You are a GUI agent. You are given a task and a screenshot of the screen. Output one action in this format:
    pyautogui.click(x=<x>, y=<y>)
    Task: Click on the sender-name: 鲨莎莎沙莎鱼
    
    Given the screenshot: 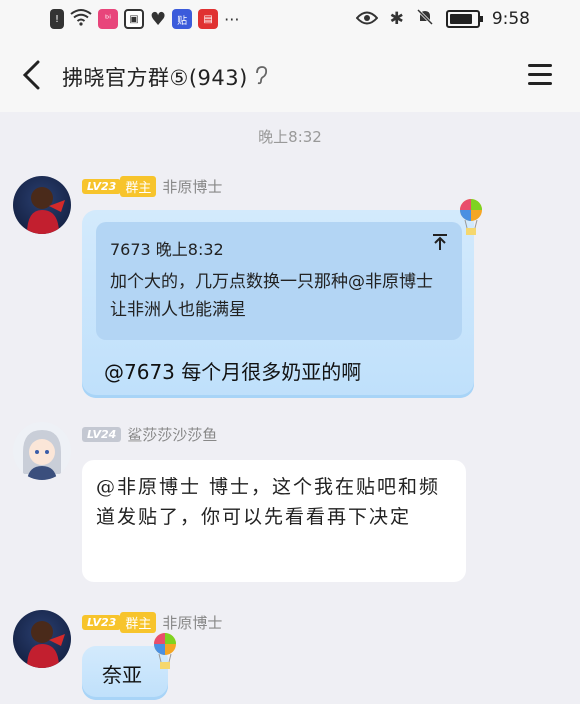 What is the action you would take?
    pyautogui.click(x=172, y=434)
    